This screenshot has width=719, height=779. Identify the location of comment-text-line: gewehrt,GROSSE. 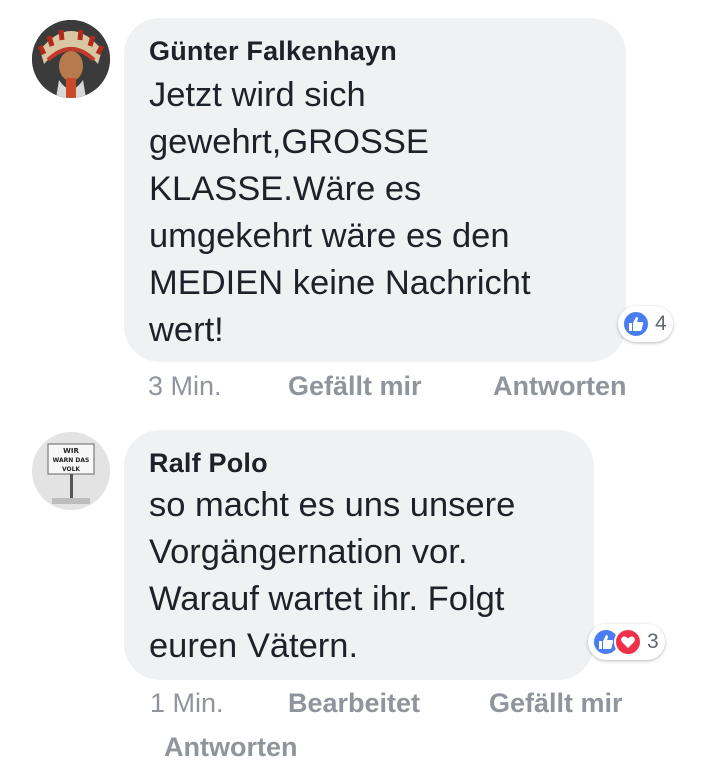
(289, 142).